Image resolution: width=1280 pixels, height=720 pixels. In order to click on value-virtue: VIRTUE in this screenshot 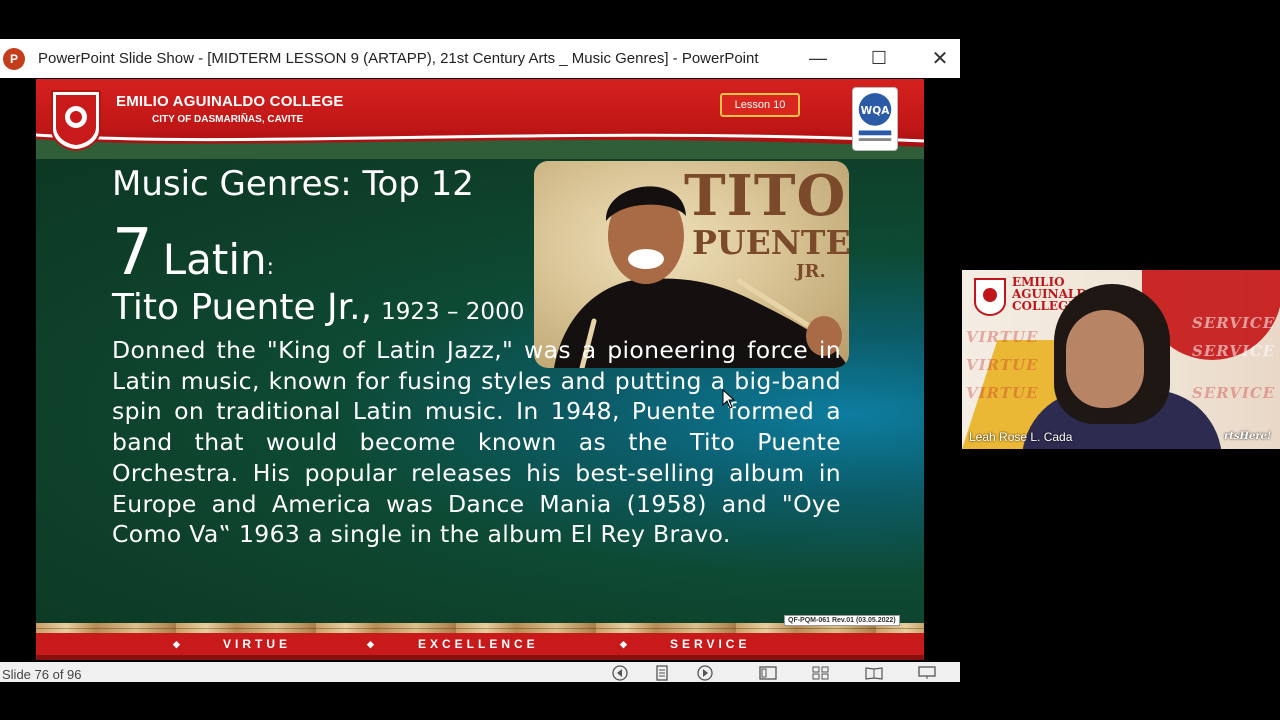, I will do `click(257, 644)`.